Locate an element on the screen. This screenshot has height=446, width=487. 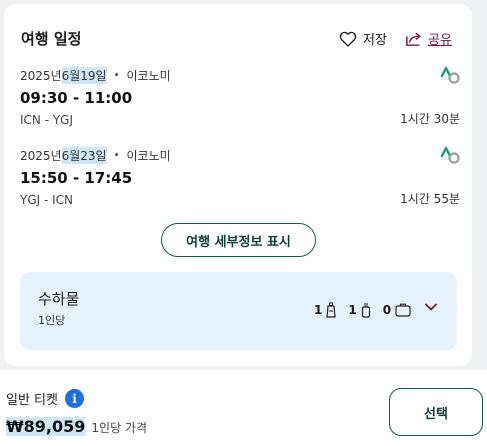
flight-route: YGJ - ICN is located at coordinates (47, 200).